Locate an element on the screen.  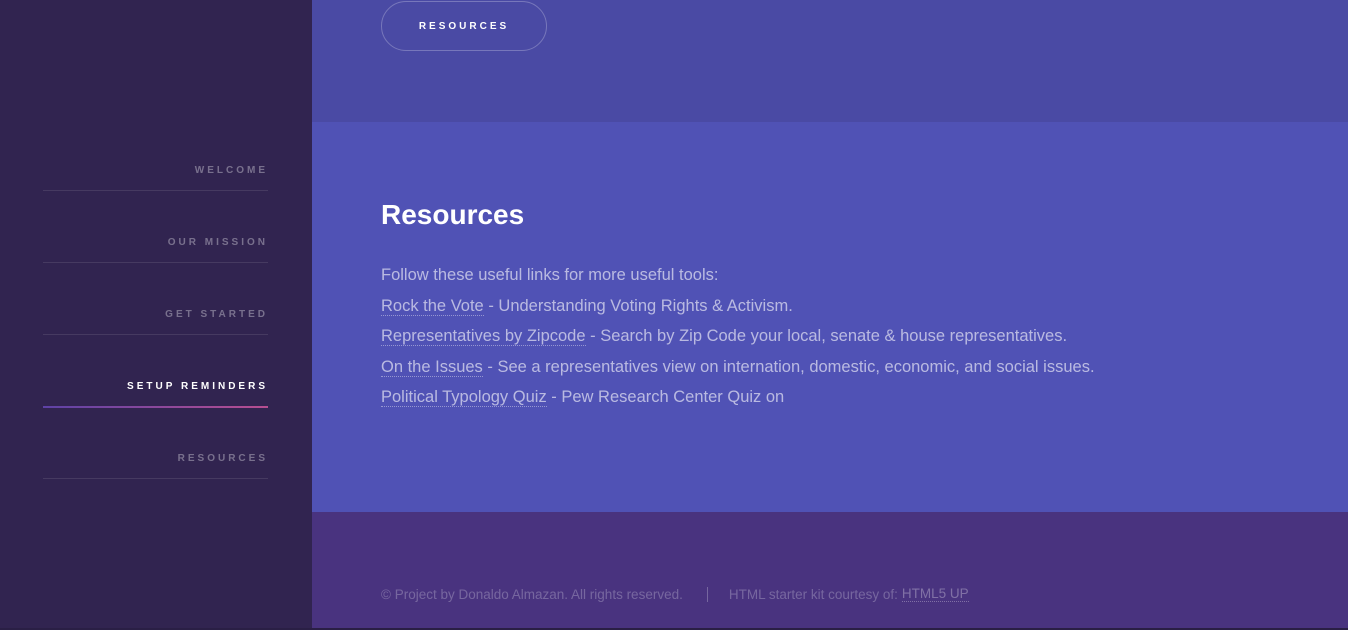
sidebar-item-get-started: Get Started is located at coordinates (155, 320).